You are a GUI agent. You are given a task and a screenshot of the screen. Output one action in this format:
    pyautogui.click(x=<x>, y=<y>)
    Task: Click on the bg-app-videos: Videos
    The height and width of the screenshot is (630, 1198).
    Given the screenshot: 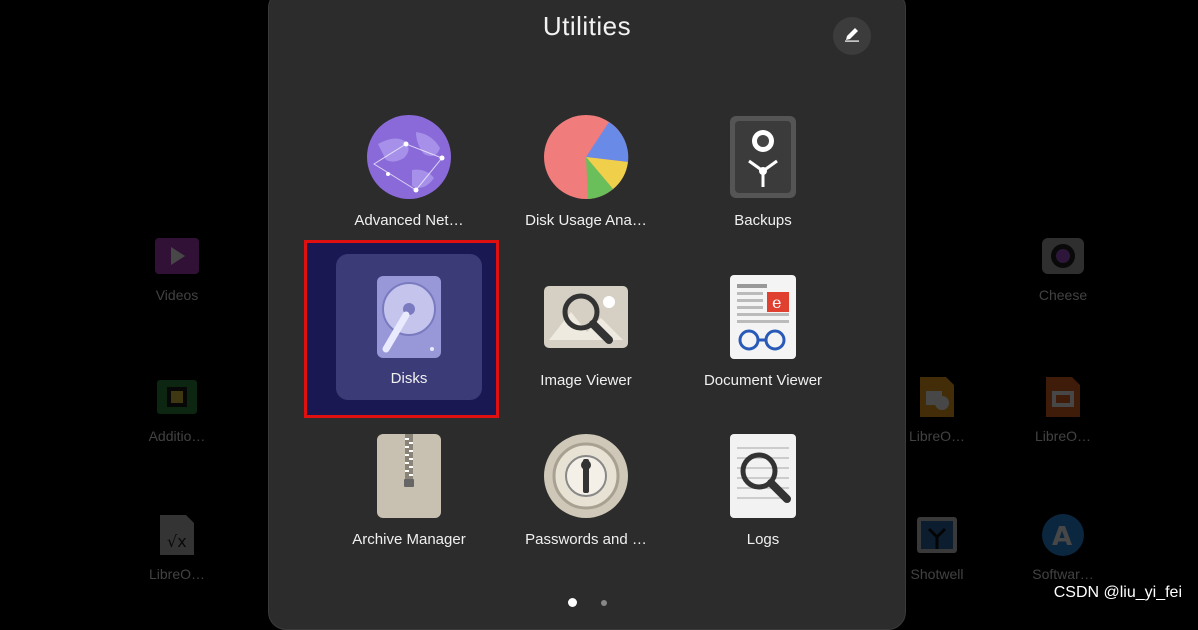 What is the action you would take?
    pyautogui.click(x=177, y=268)
    